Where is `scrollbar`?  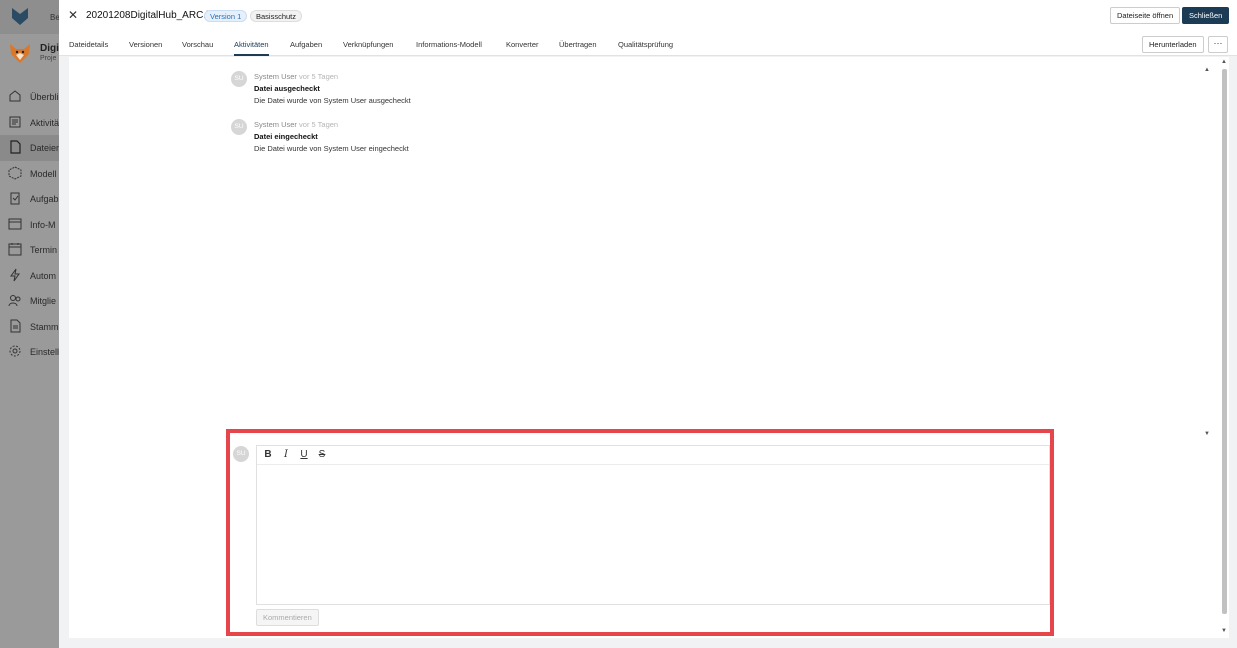
scrollbar is located at coordinates (1224, 347).